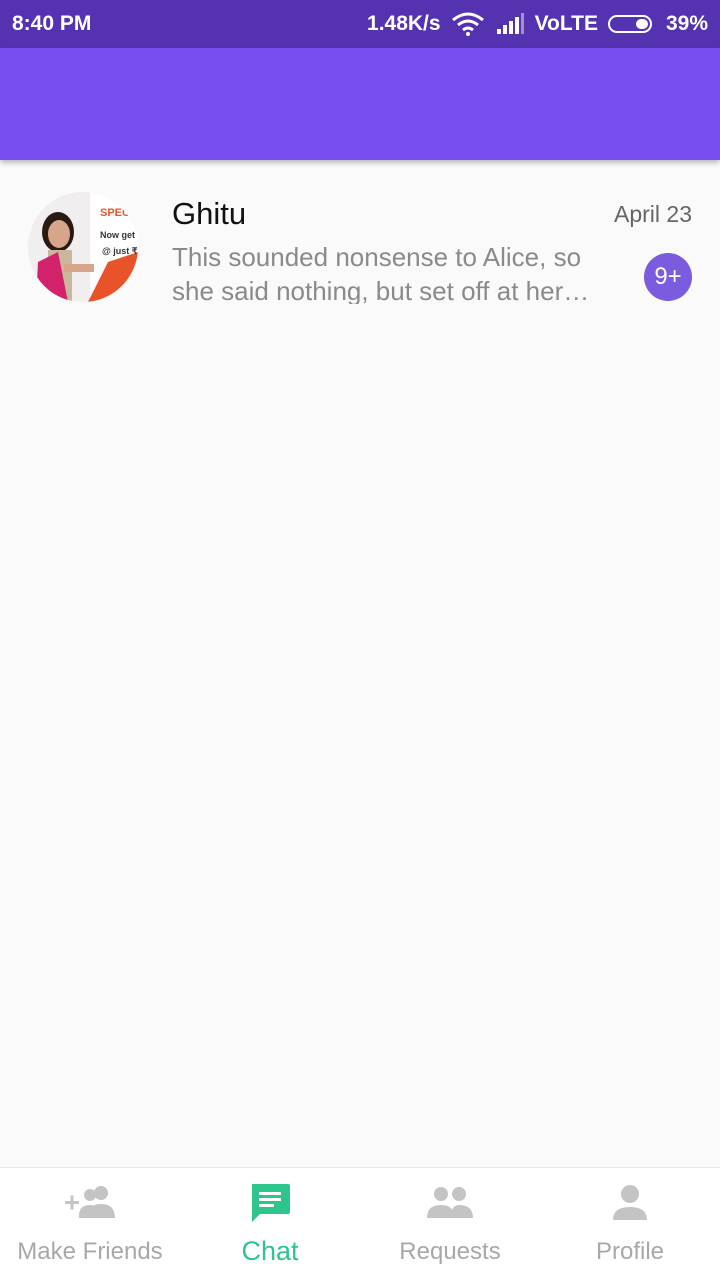 The width and height of the screenshot is (720, 1281). Describe the element at coordinates (120, 251) in the screenshot. I see `avatar-ad-text-3: @ just ₹` at that location.